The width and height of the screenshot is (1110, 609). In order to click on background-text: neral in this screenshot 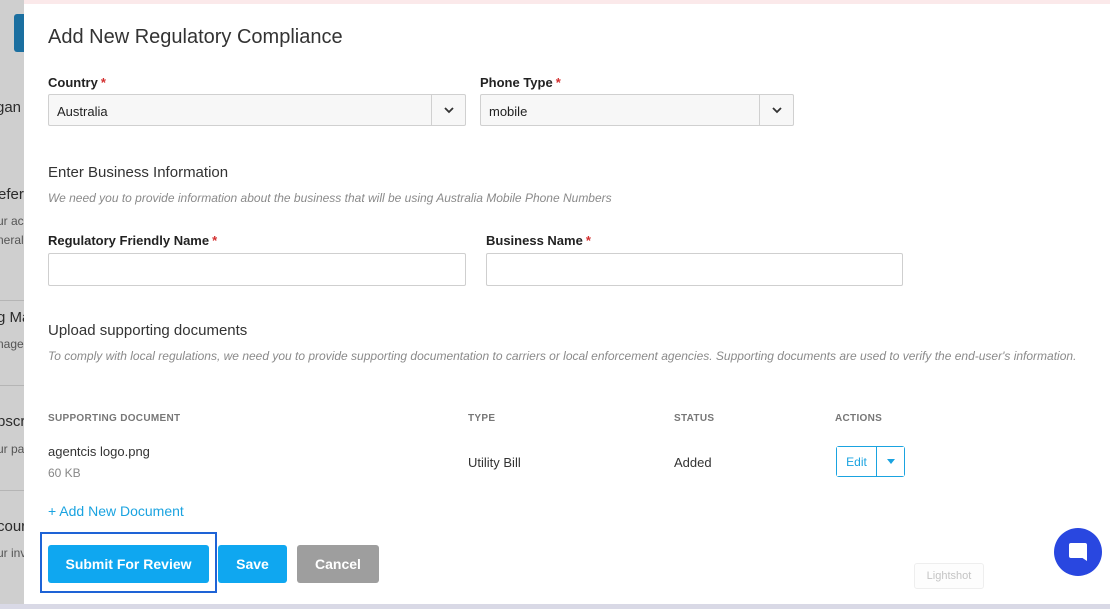, I will do `click(12, 240)`.